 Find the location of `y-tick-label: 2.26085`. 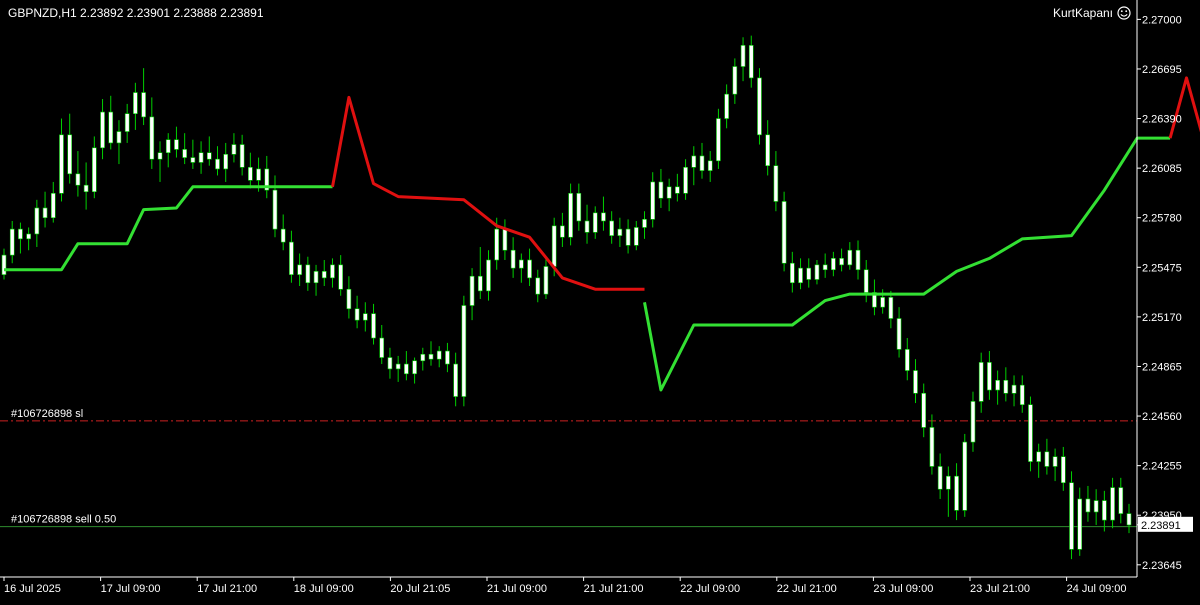

y-tick-label: 2.26085 is located at coordinates (1162, 169).